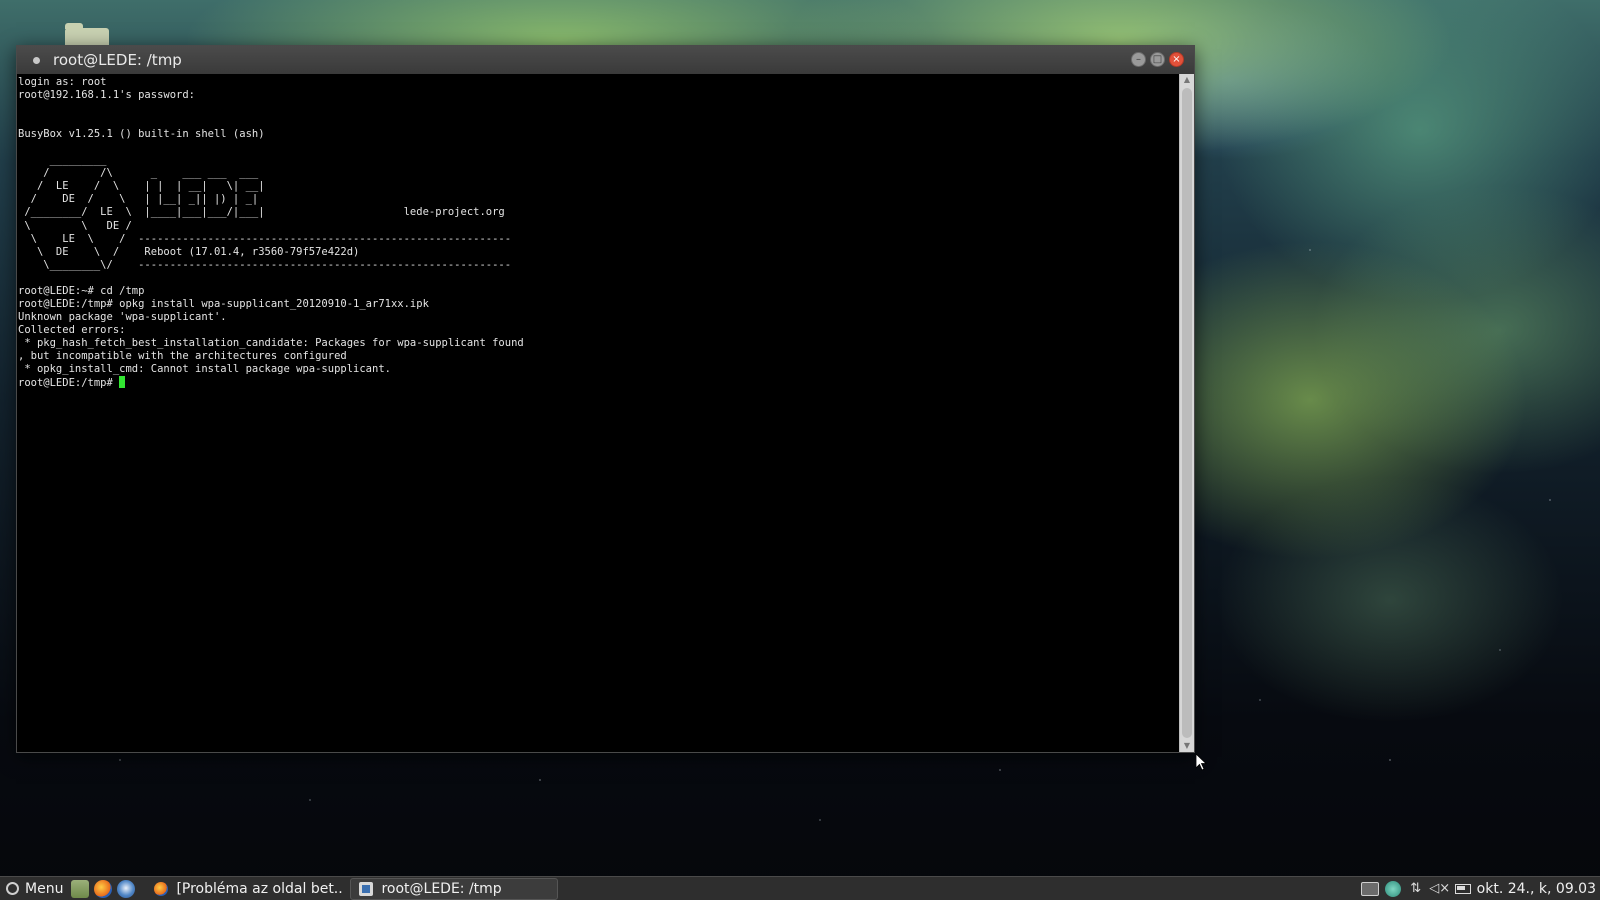 The height and width of the screenshot is (900, 1600). What do you see at coordinates (1462, 888) in the screenshot?
I see `battery-icon` at bounding box center [1462, 888].